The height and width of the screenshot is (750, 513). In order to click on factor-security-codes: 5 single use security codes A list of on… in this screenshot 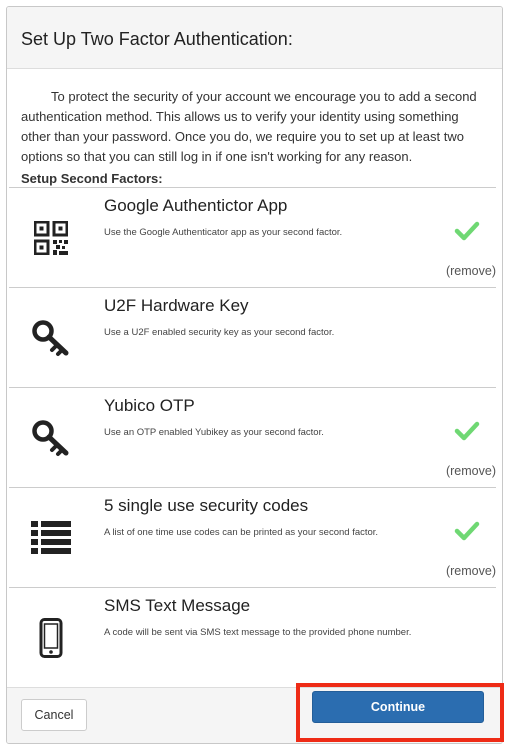, I will do `click(252, 537)`.